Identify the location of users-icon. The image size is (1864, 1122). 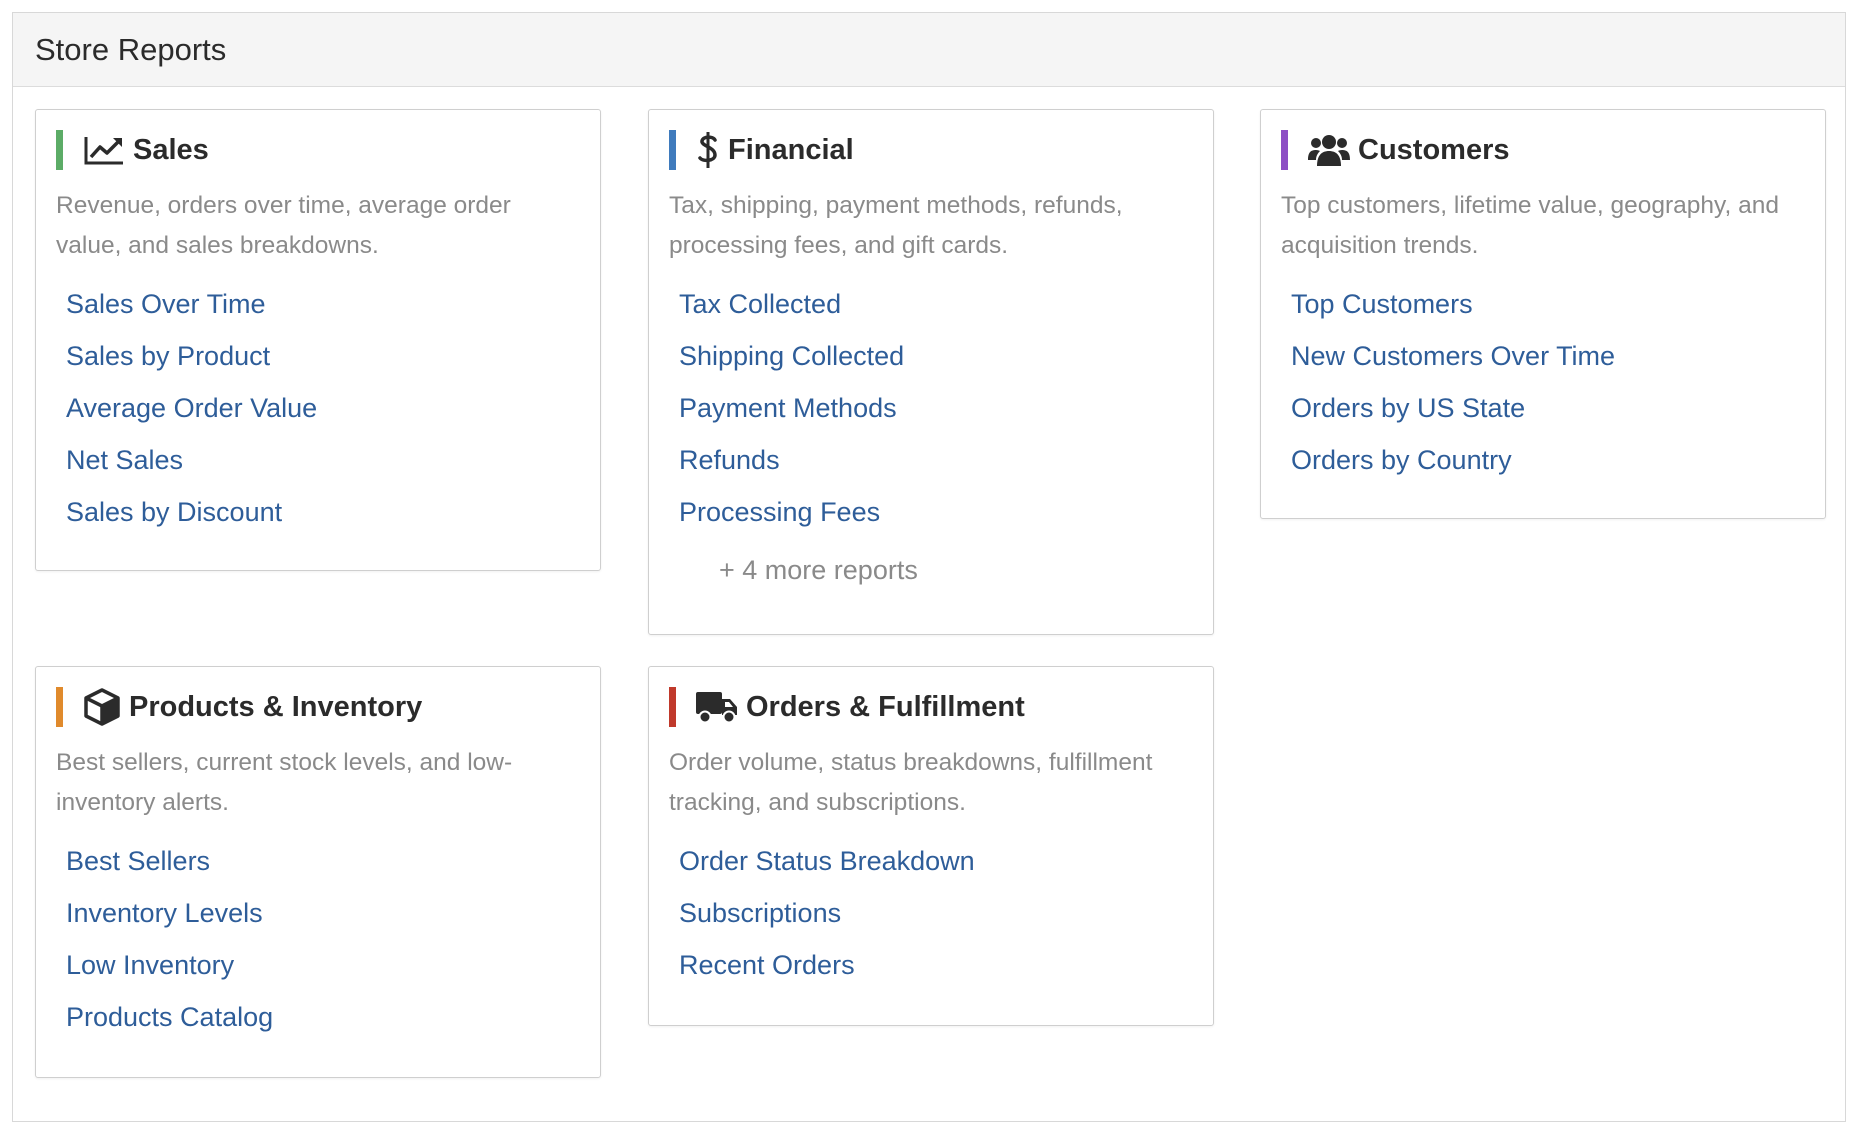
(1329, 150).